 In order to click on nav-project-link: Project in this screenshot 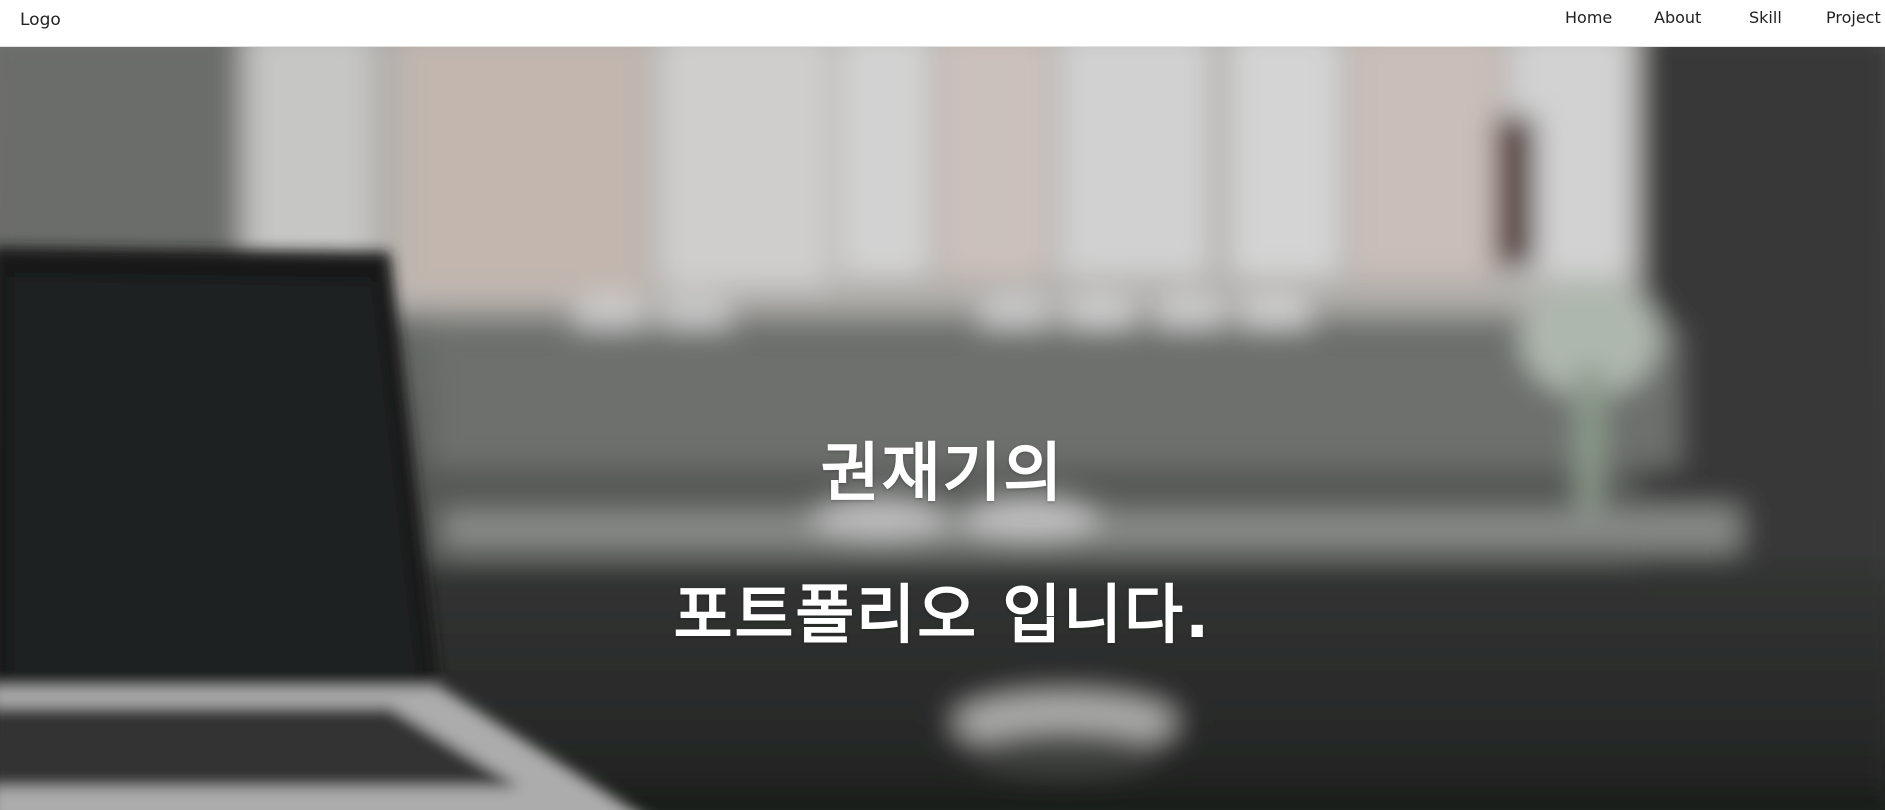, I will do `click(1853, 17)`.